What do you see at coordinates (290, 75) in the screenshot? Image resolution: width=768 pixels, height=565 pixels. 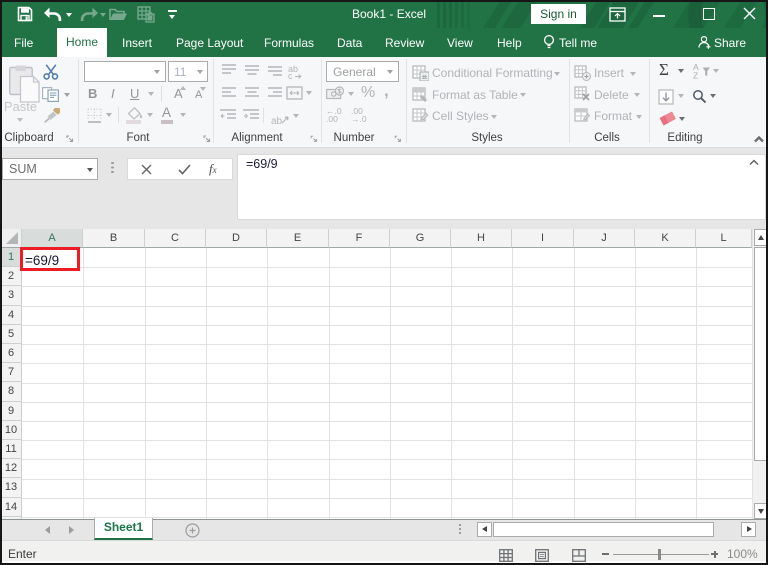 I see `svg-text: c` at bounding box center [290, 75].